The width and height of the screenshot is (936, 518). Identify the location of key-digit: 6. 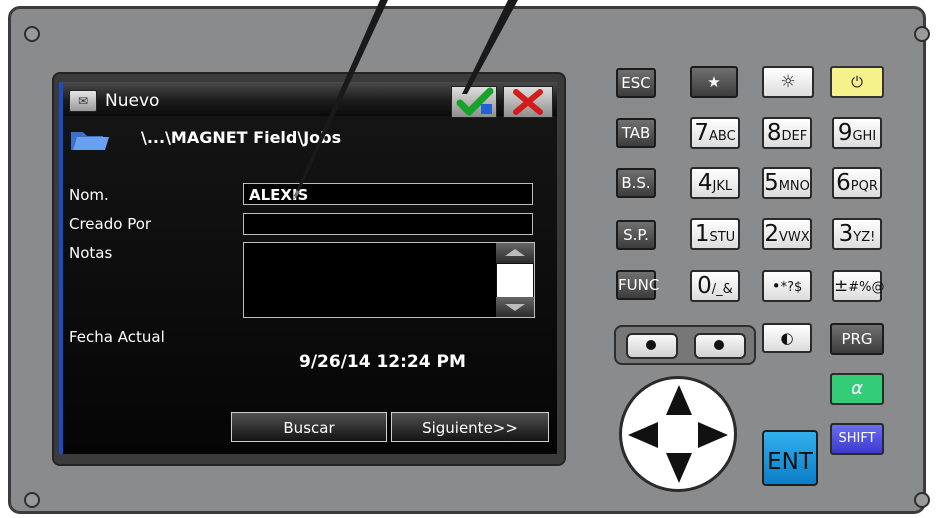
(843, 183).